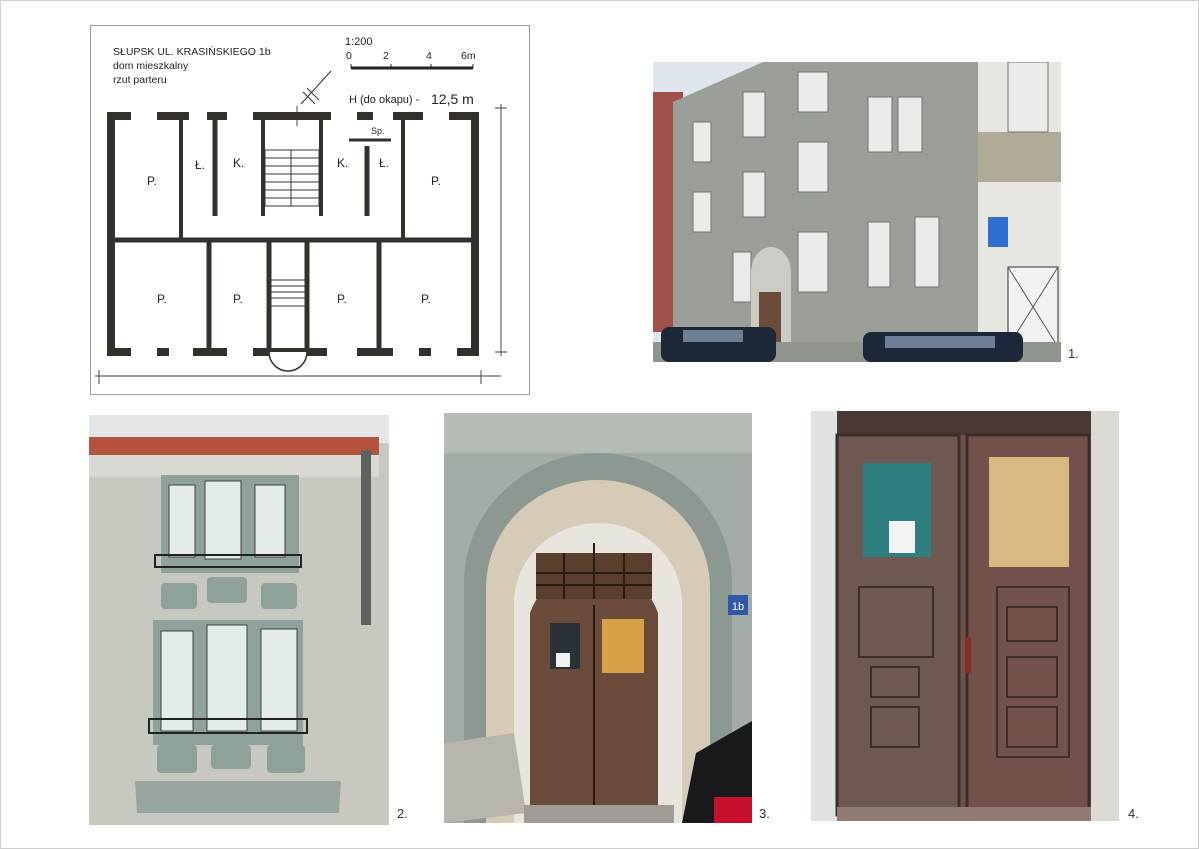  What do you see at coordinates (378, 131) in the screenshot?
I see `room-label-sp: Sp.` at bounding box center [378, 131].